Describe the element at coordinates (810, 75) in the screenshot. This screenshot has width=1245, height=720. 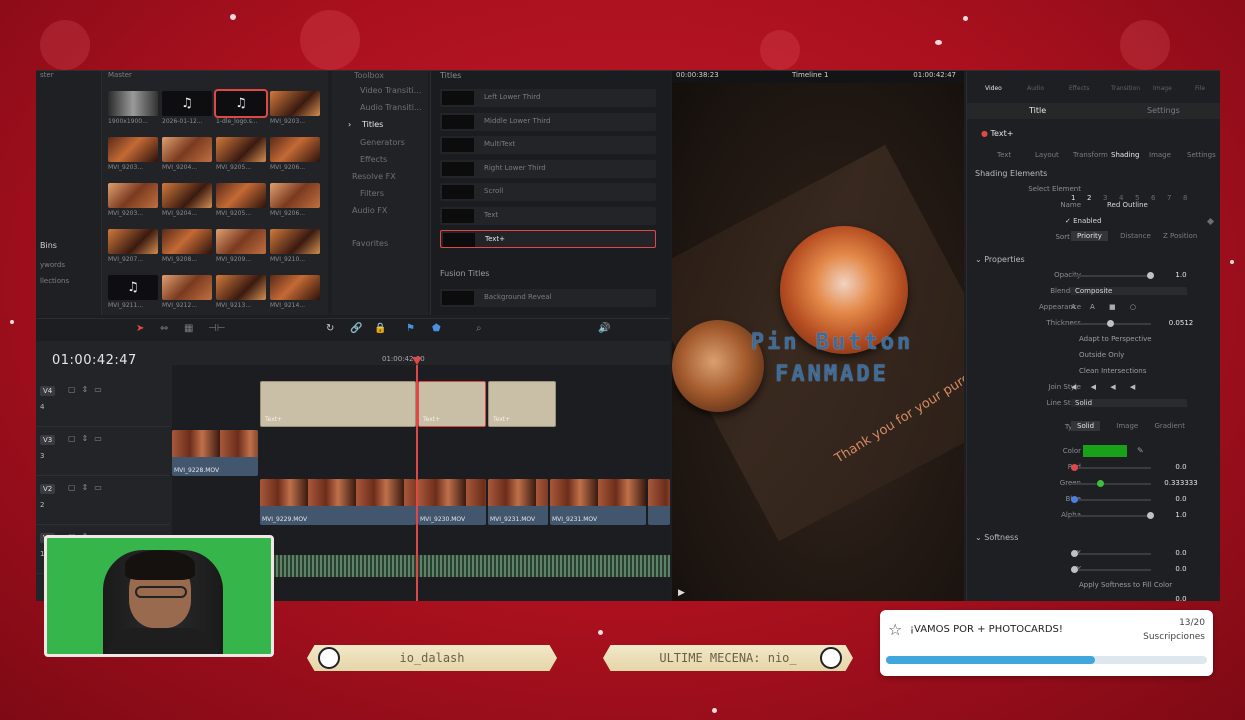
I see `timeline-name: Timeline 1` at that location.